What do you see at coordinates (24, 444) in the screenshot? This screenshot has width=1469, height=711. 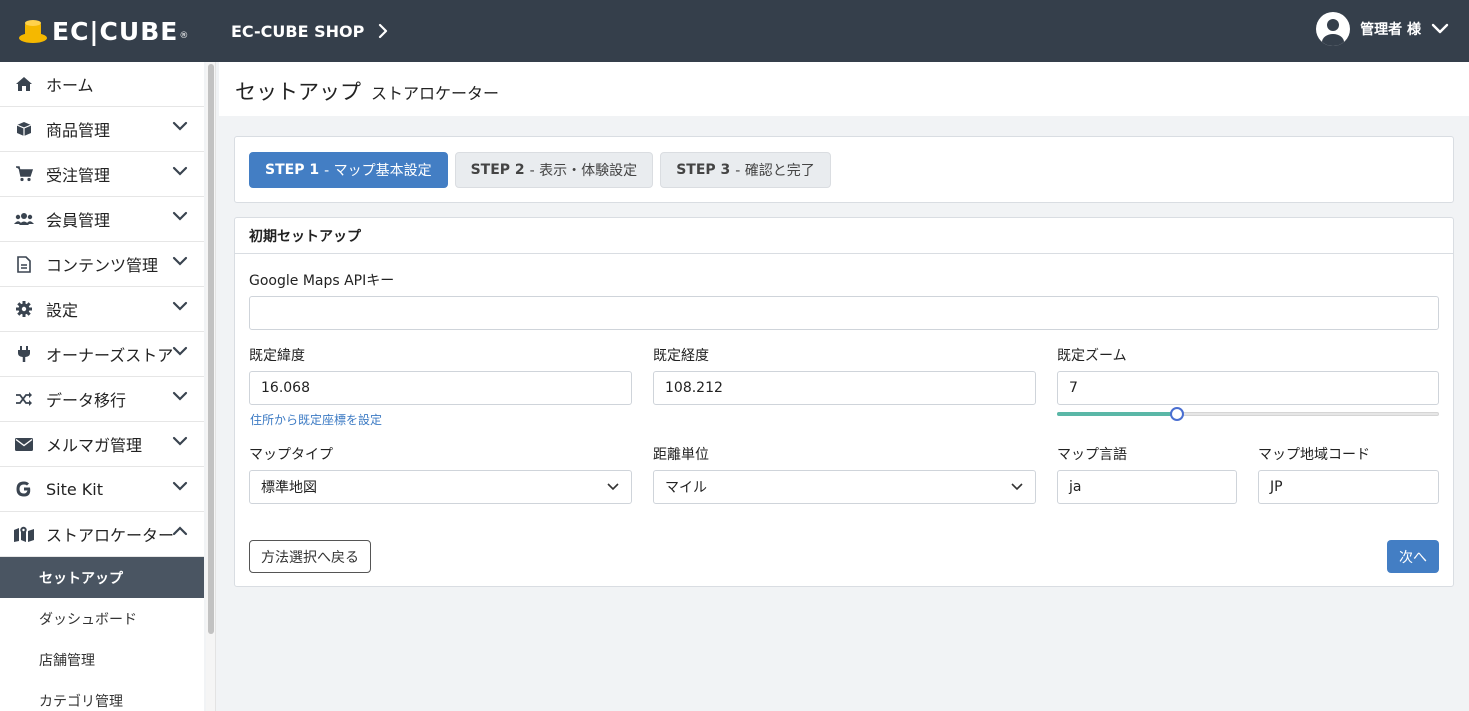 I see `envelope-icon` at bounding box center [24, 444].